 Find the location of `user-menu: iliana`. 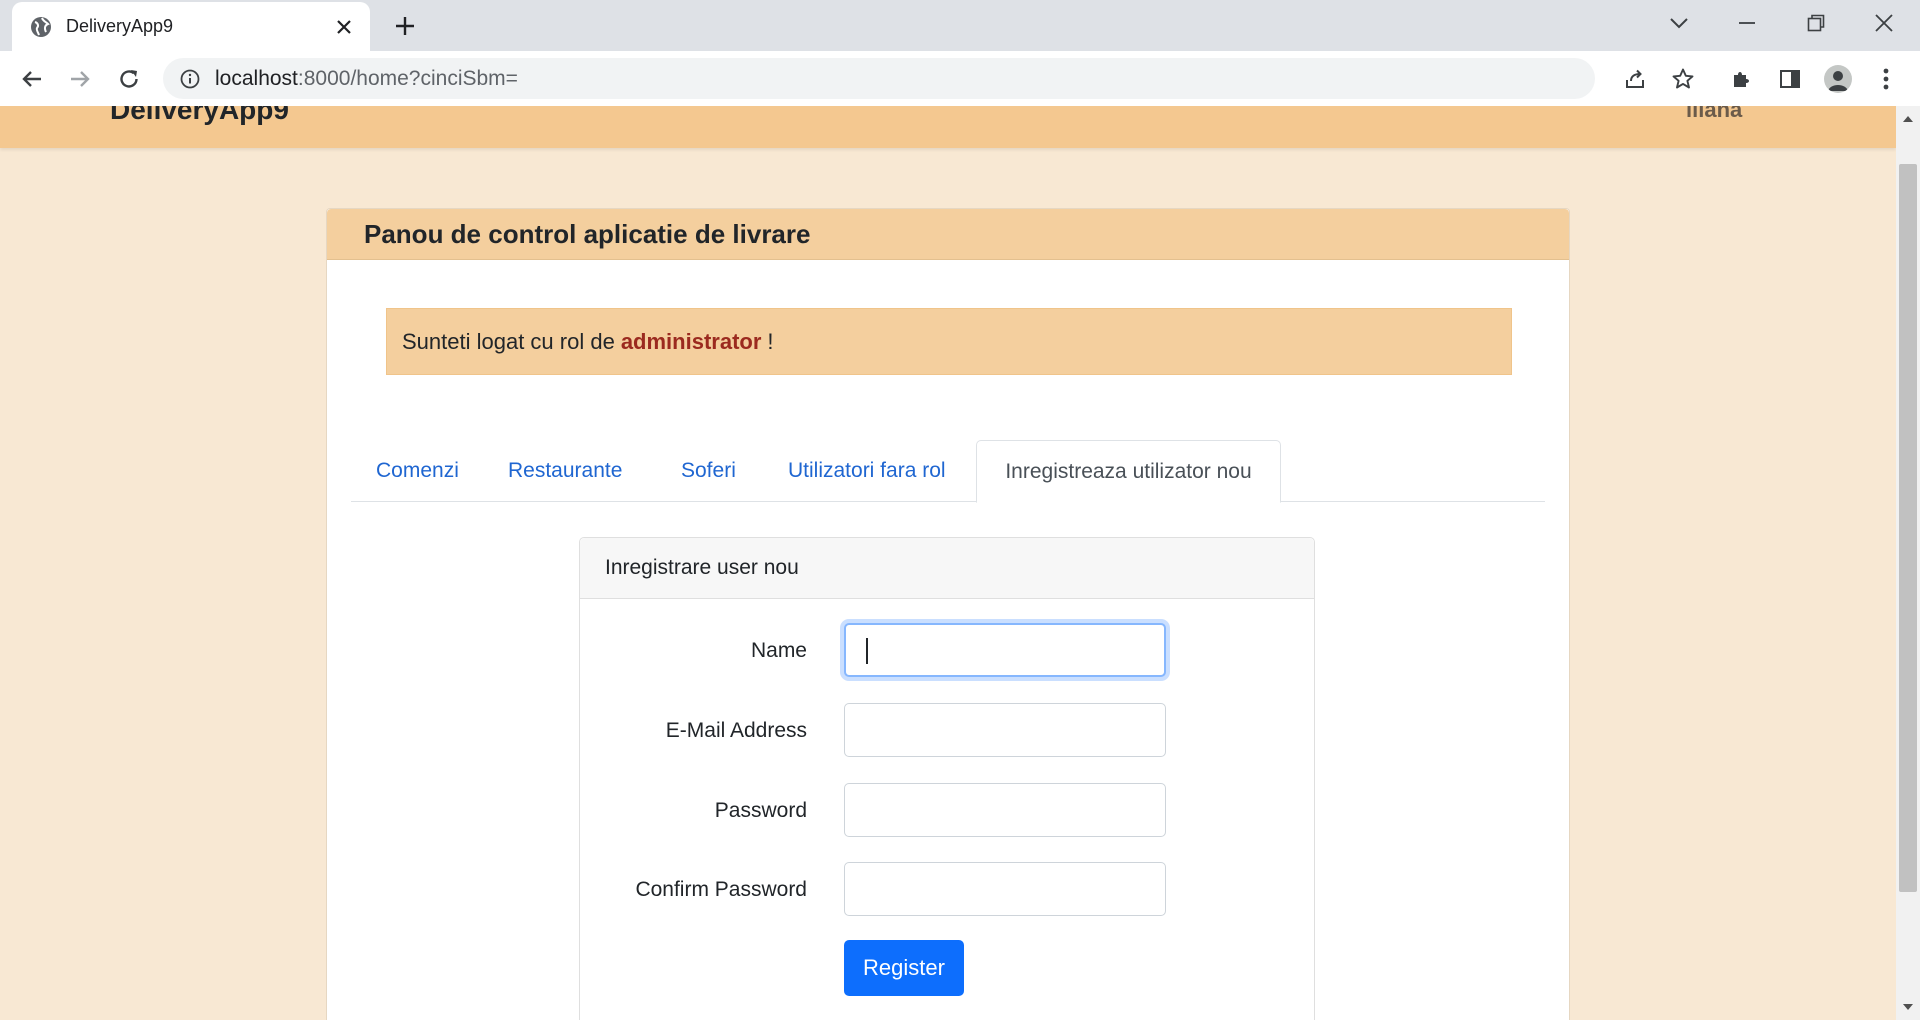

user-menu: iliana is located at coordinates (1714, 116).